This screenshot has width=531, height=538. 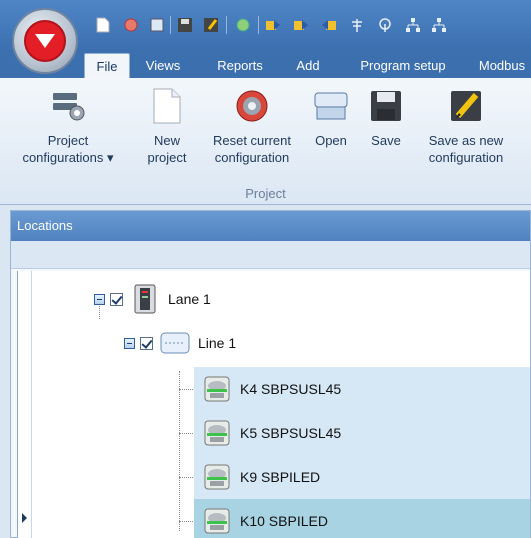 I want to click on ribbon-group-label: Project, so click(x=265, y=193).